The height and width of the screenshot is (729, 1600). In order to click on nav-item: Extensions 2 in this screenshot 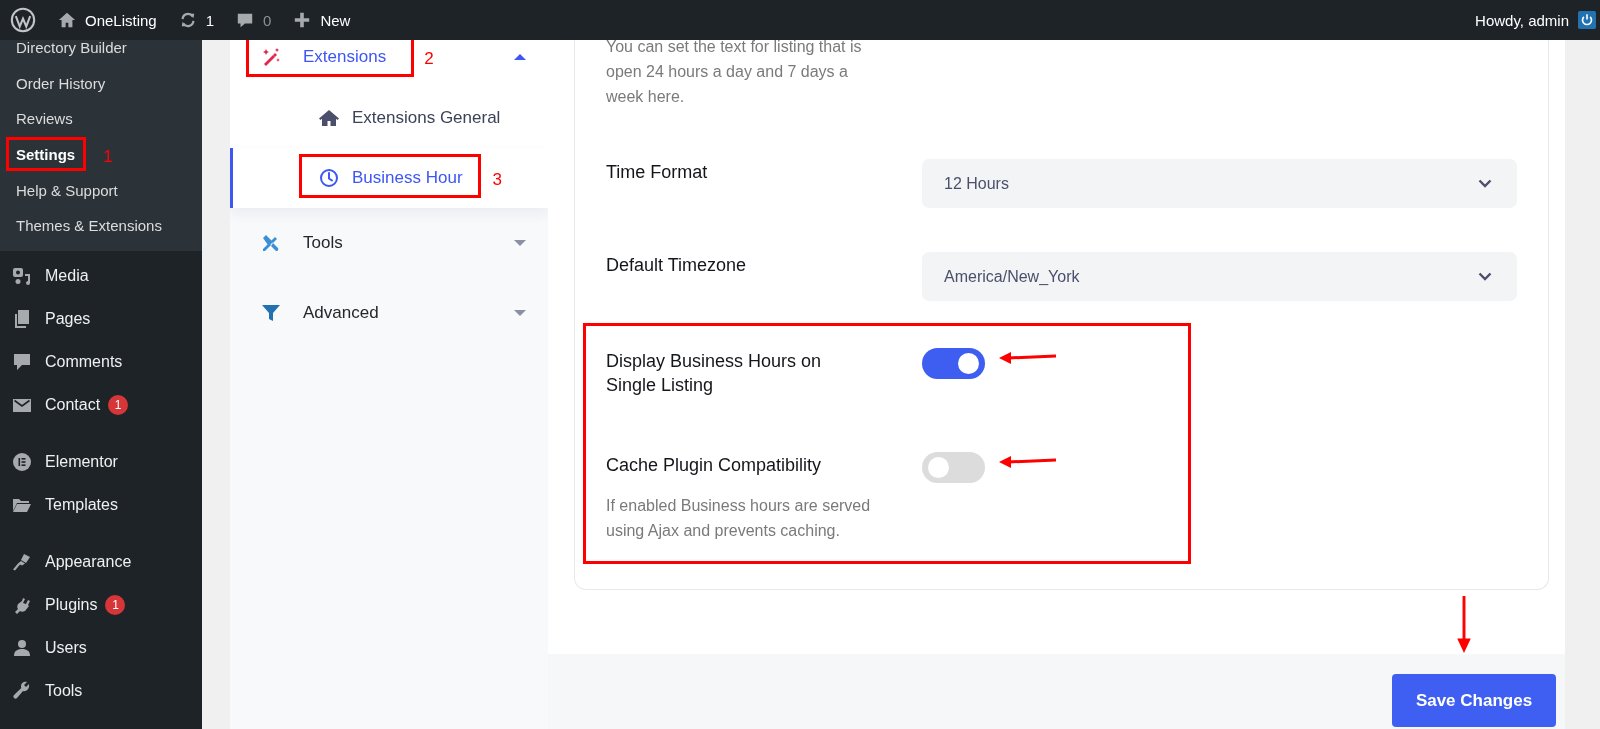, I will do `click(389, 64)`.